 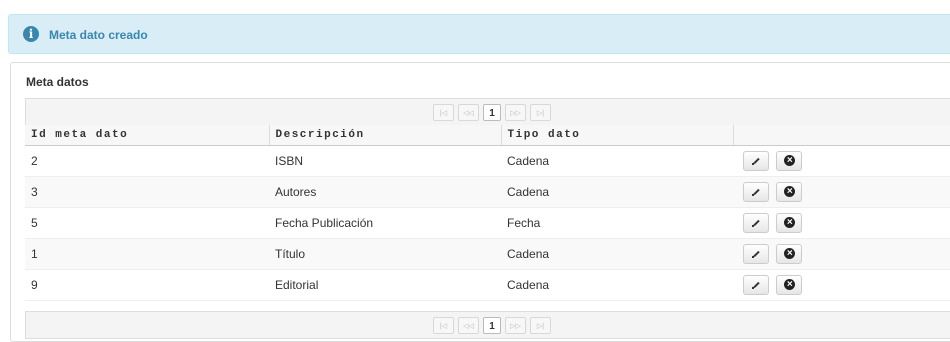 What do you see at coordinates (479, 34) in the screenshot?
I see `info-alert: i Meta dato creado` at bounding box center [479, 34].